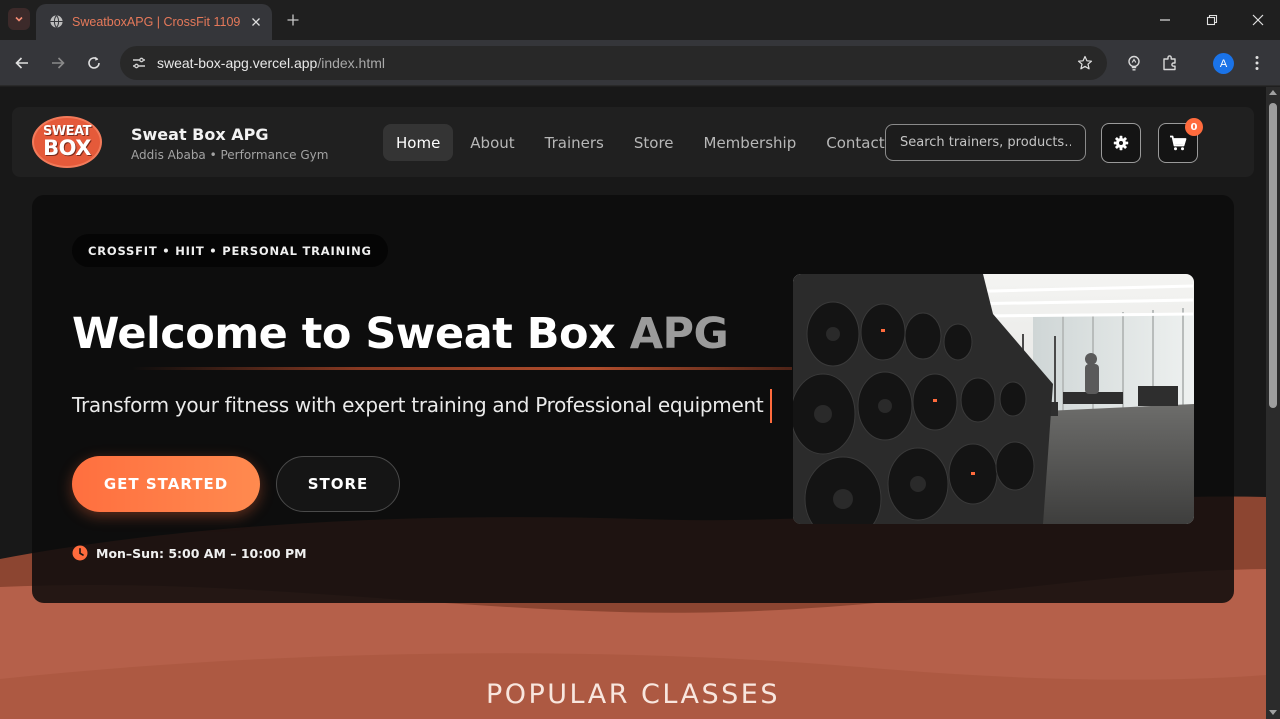 This screenshot has height=719, width=1280. What do you see at coordinates (80, 553) in the screenshot?
I see `clock-icon` at bounding box center [80, 553].